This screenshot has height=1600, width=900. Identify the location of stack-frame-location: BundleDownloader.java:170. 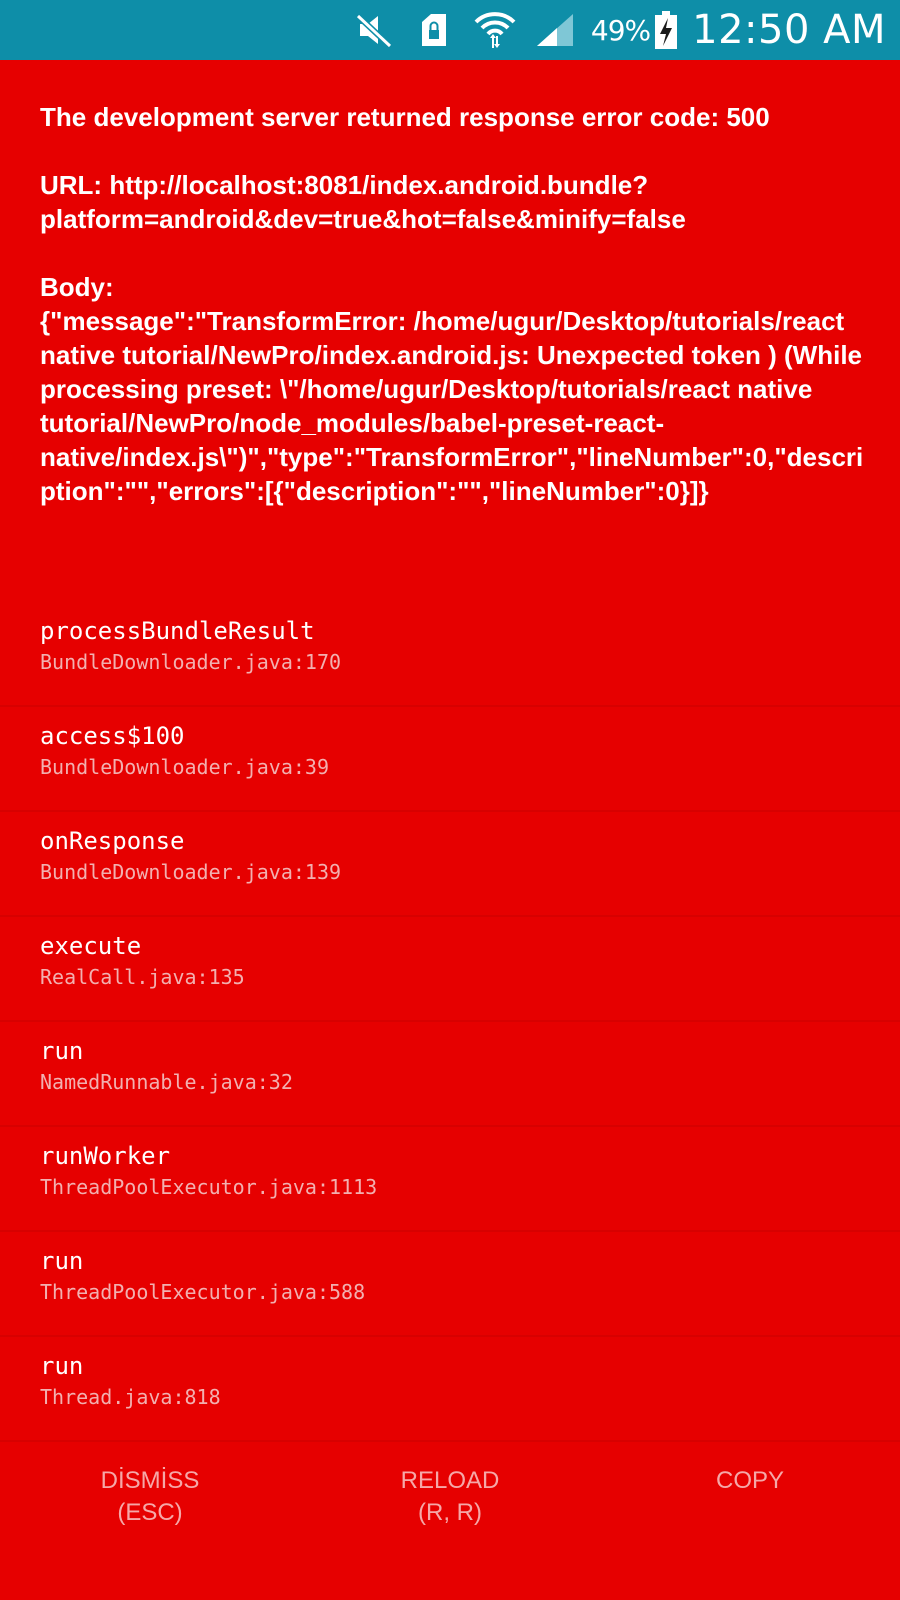
(191, 662).